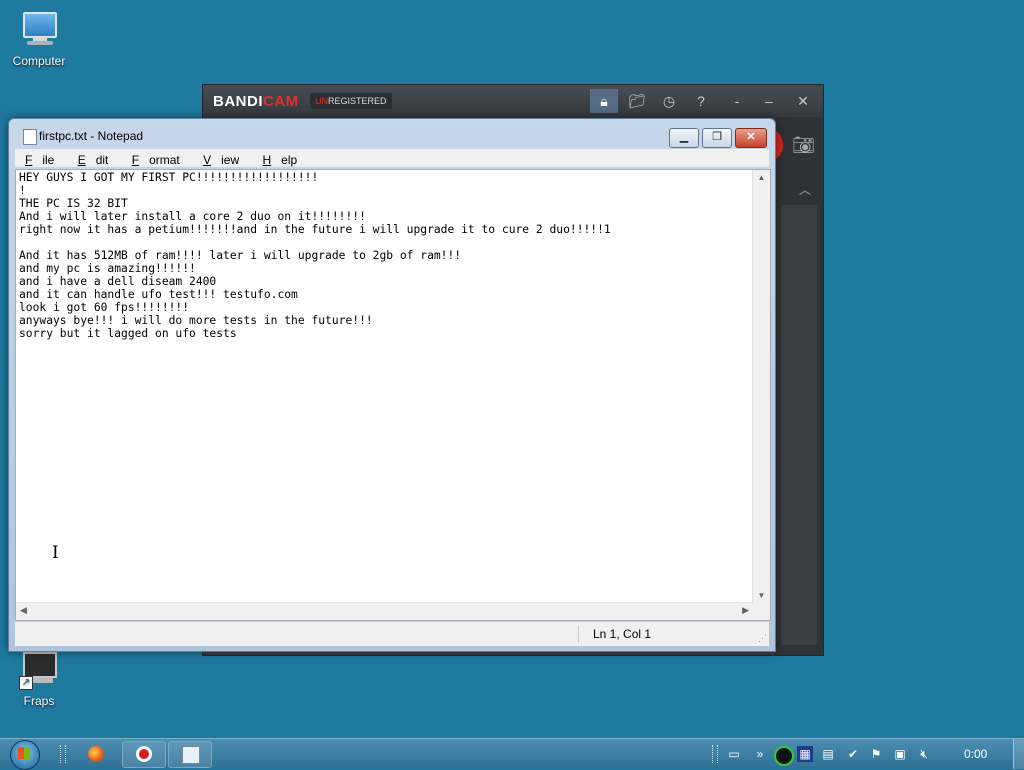 This screenshot has height=770, width=1024. I want to click on cursor-position: Ln 1, Col 1, so click(622, 634).